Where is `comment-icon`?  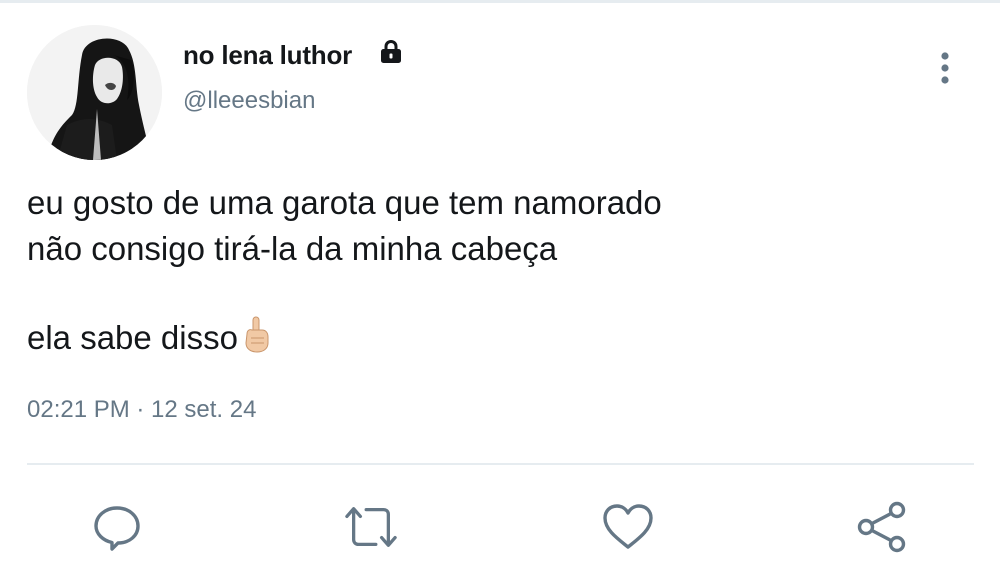
comment-icon is located at coordinates (117, 528).